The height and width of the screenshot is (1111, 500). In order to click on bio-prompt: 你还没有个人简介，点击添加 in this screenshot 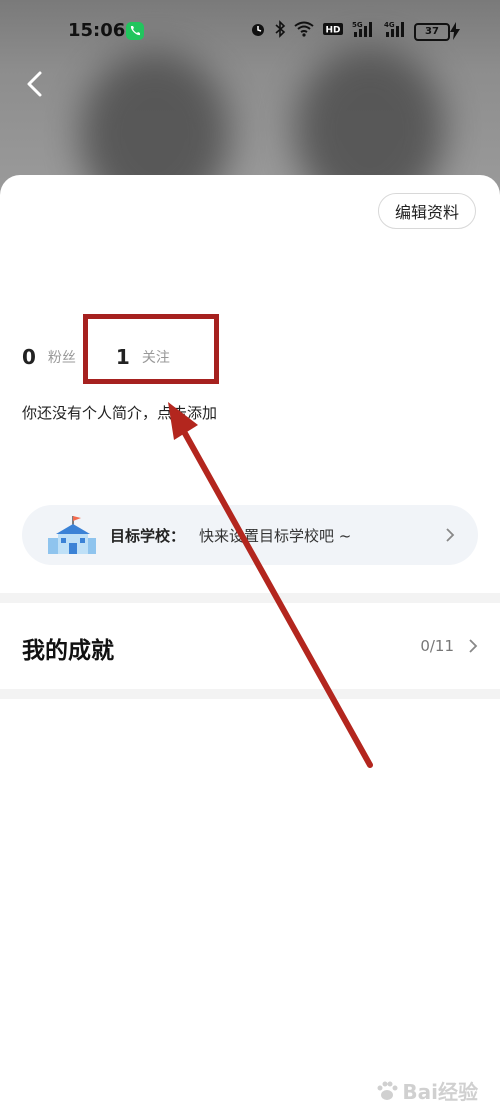, I will do `click(119, 412)`.